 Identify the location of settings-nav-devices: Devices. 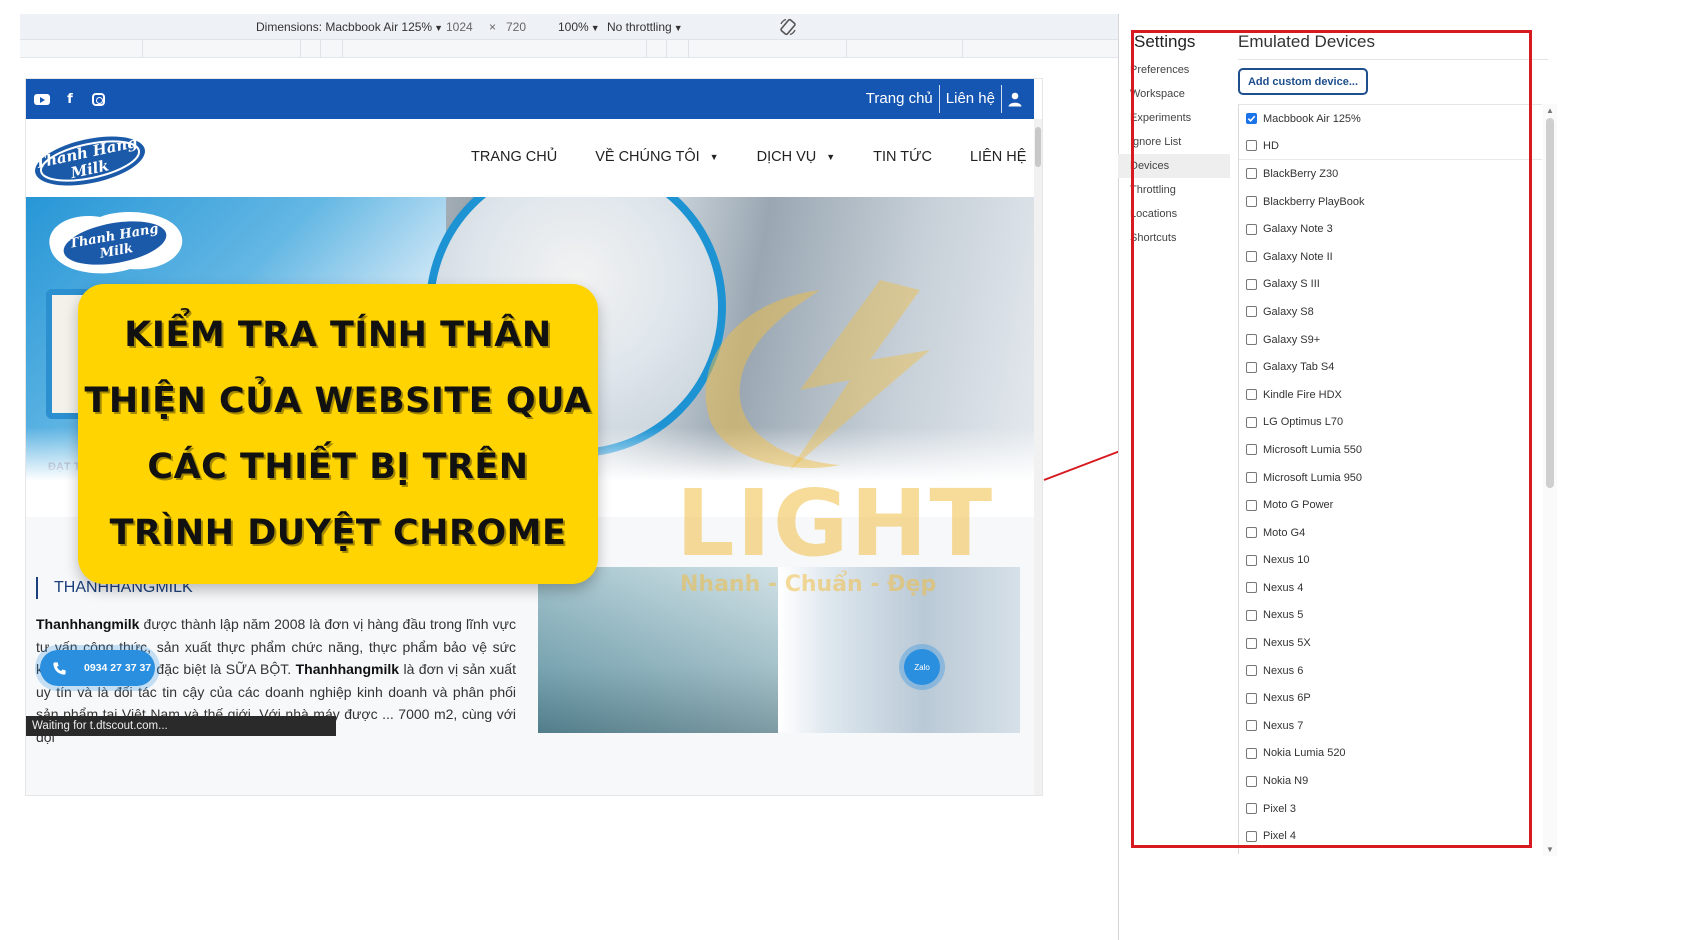
(1174, 166).